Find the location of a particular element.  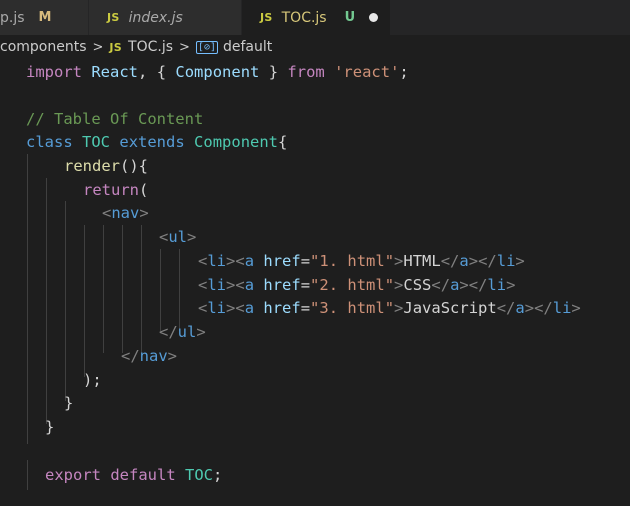

tab-index-js: JS index.js is located at coordinates (165, 17).